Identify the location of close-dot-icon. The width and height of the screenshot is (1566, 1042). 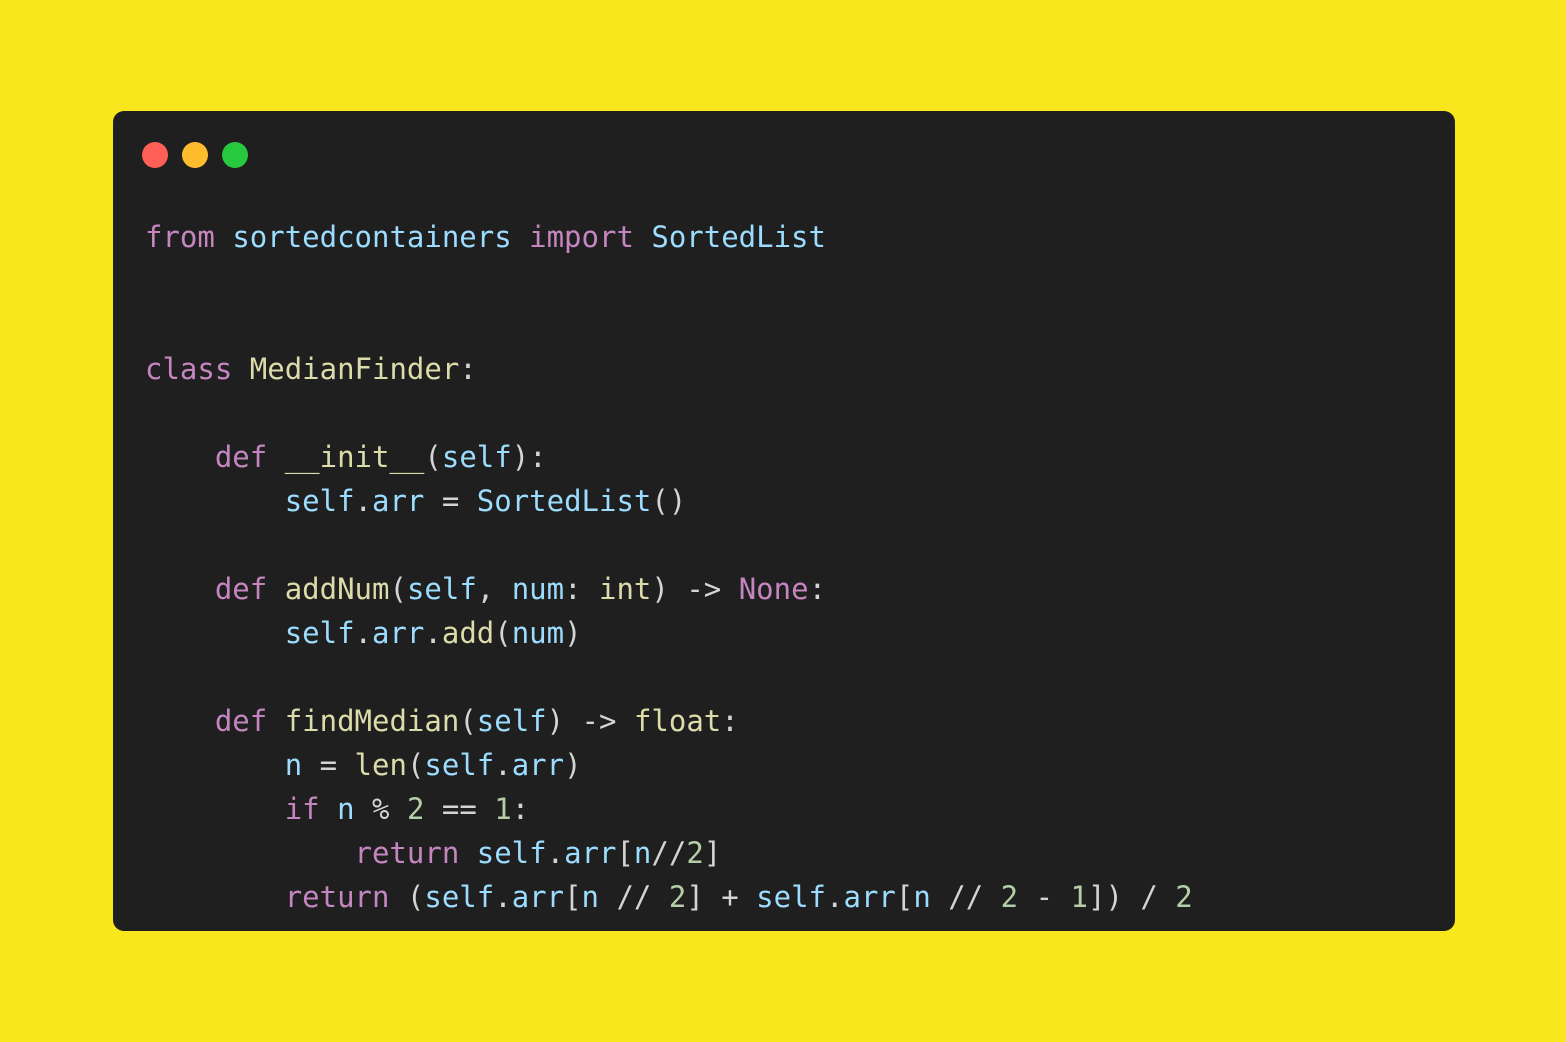
(155, 155).